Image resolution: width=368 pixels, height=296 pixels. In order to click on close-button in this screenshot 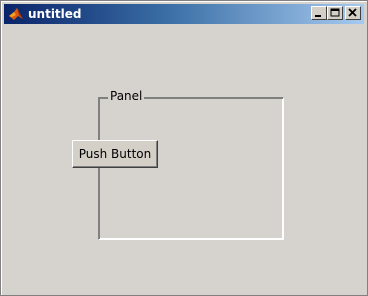, I will do `click(353, 13)`.